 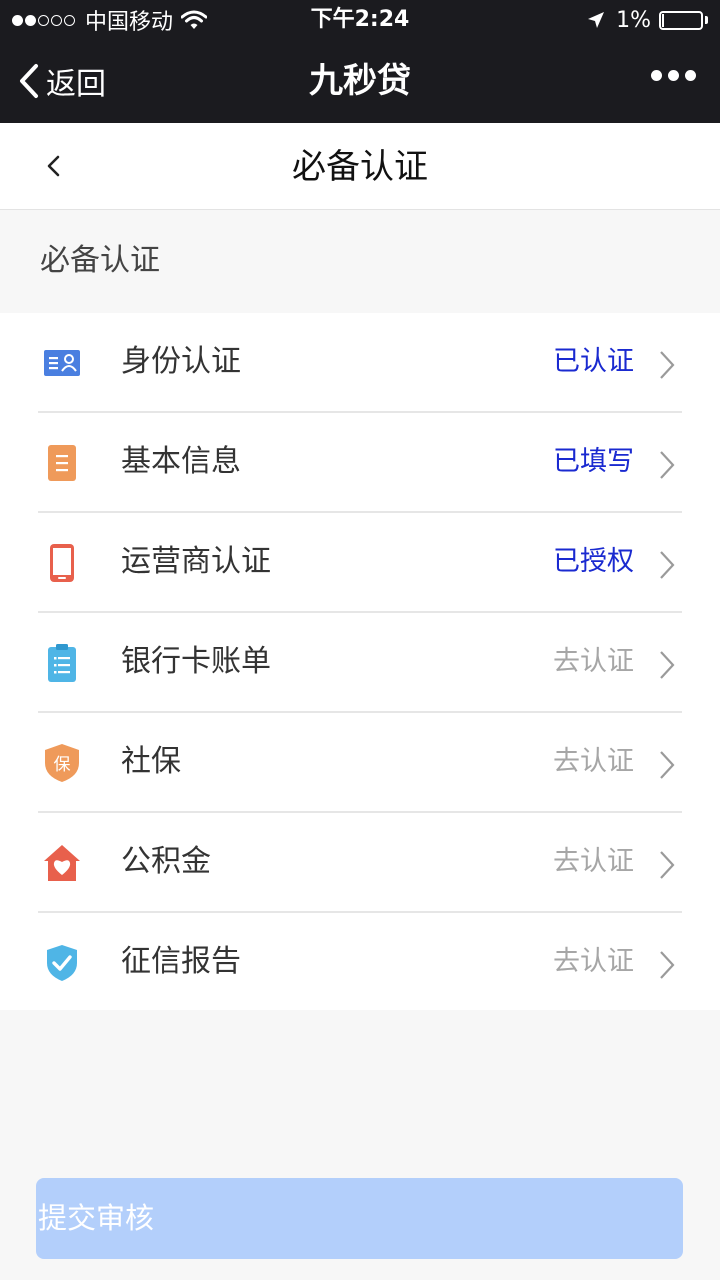 I want to click on shield-bao-icon: 保, so click(x=62, y=763).